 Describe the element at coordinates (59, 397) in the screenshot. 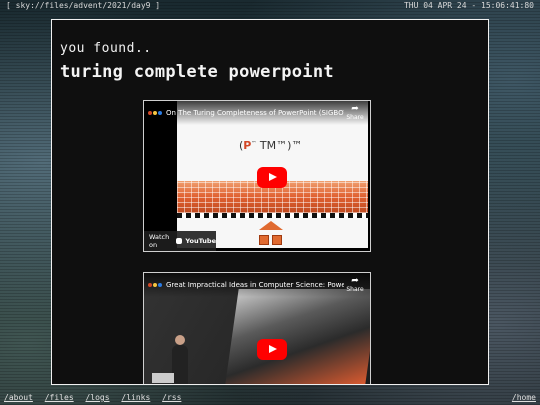

I see `nav-link-files: /files` at that location.